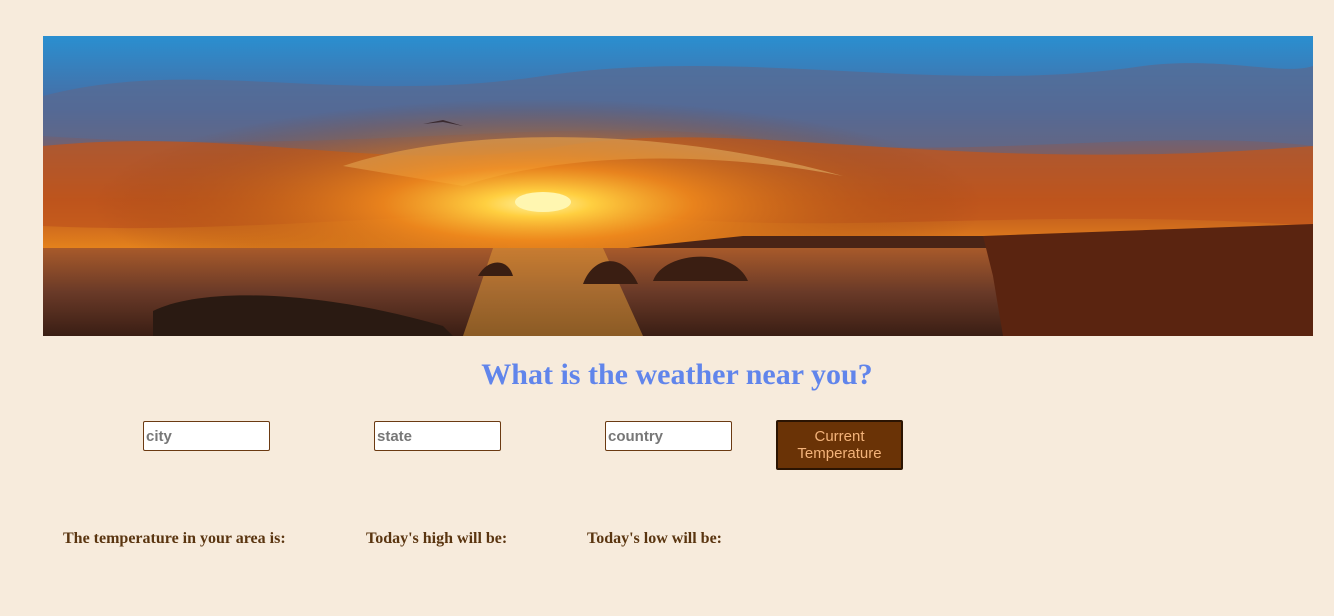  What do you see at coordinates (437, 436) in the screenshot?
I see `state-input` at bounding box center [437, 436].